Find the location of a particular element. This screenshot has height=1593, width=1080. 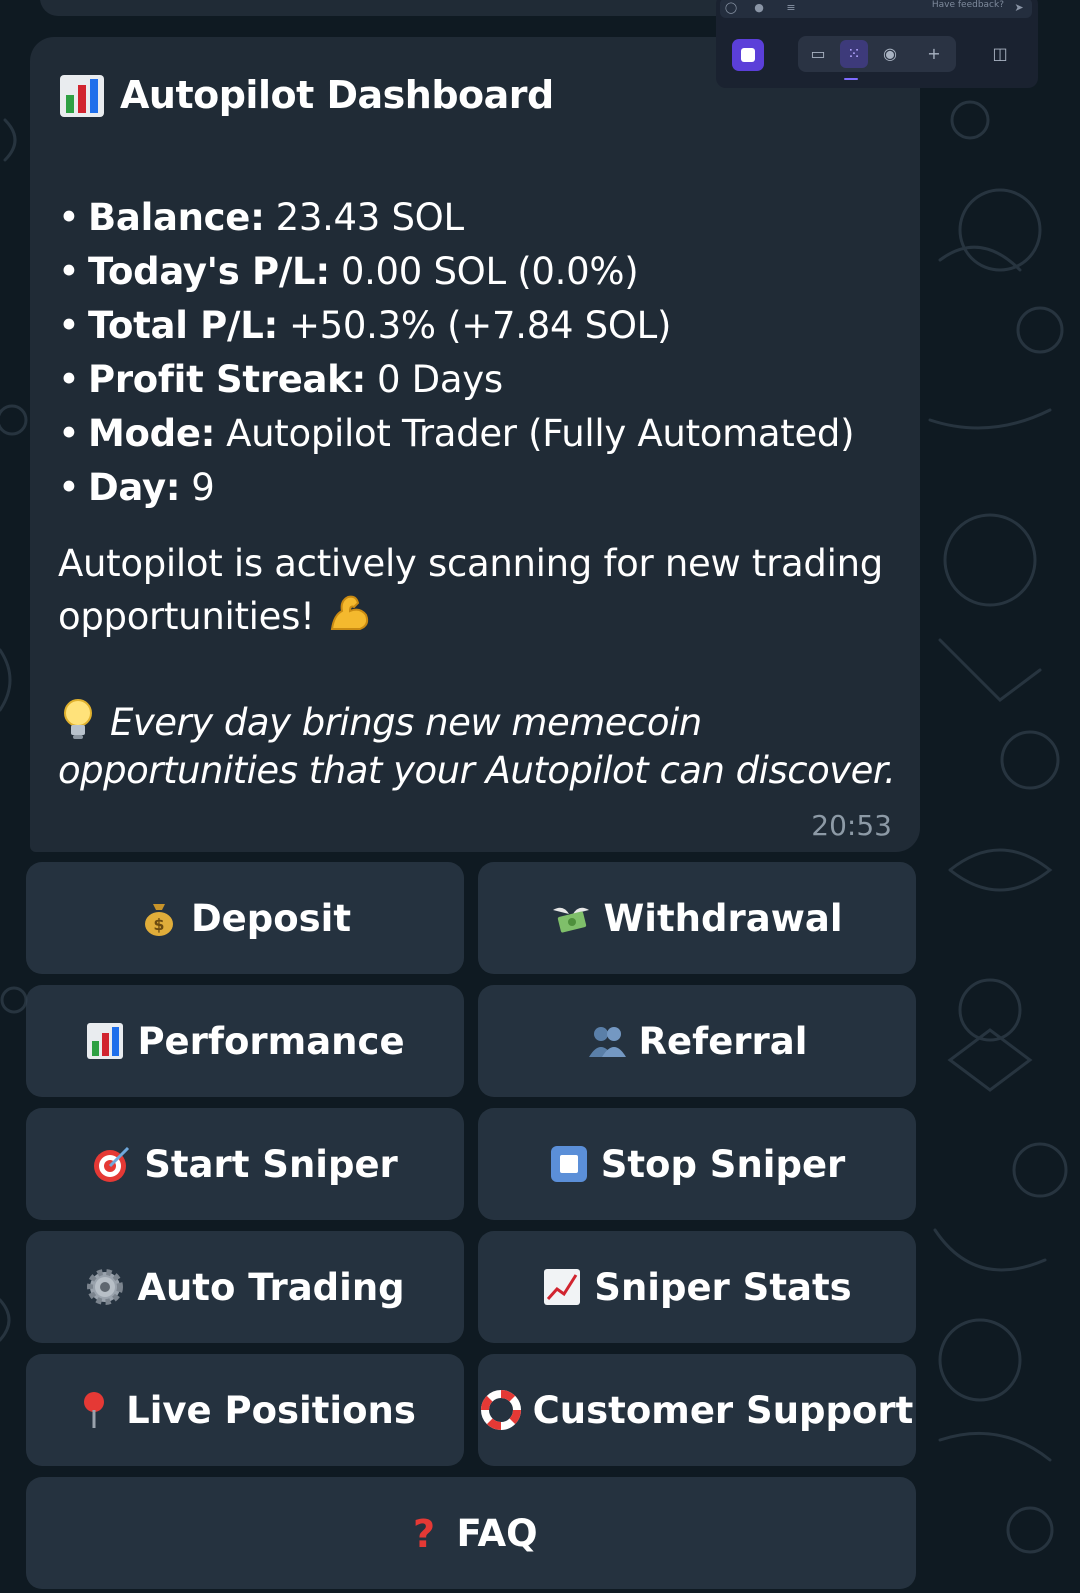

start-sniper-button: Start Sniper is located at coordinates (245, 1164).